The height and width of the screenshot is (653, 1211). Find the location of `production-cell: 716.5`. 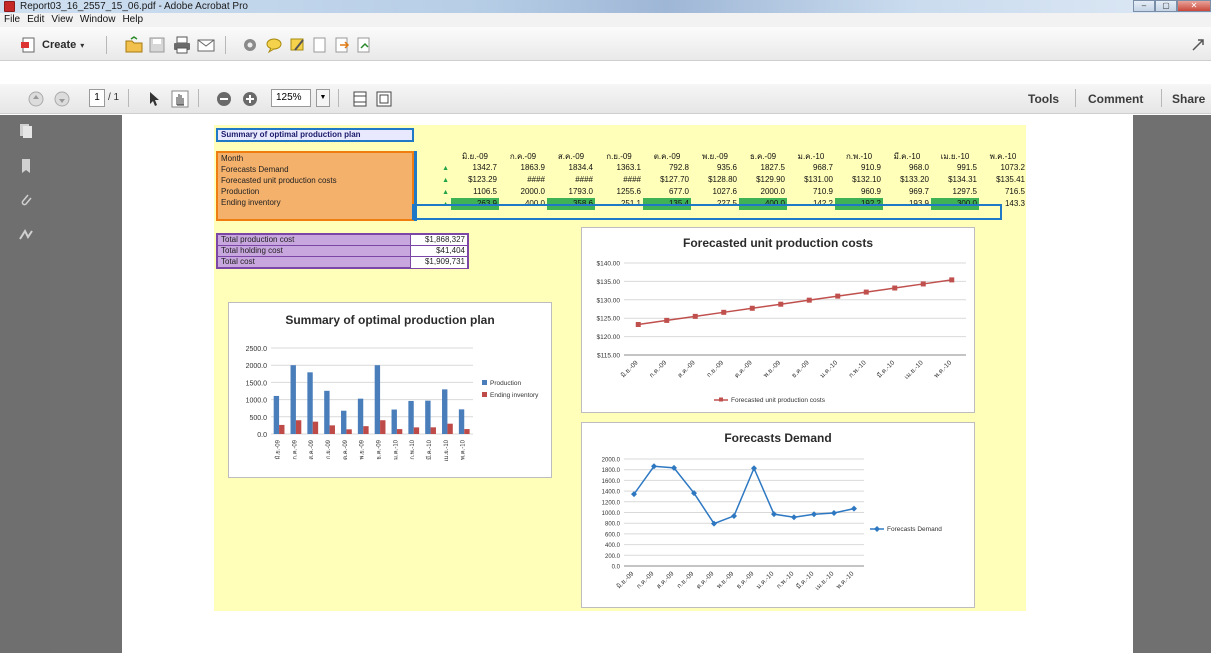

production-cell: 716.5 is located at coordinates (1003, 192).